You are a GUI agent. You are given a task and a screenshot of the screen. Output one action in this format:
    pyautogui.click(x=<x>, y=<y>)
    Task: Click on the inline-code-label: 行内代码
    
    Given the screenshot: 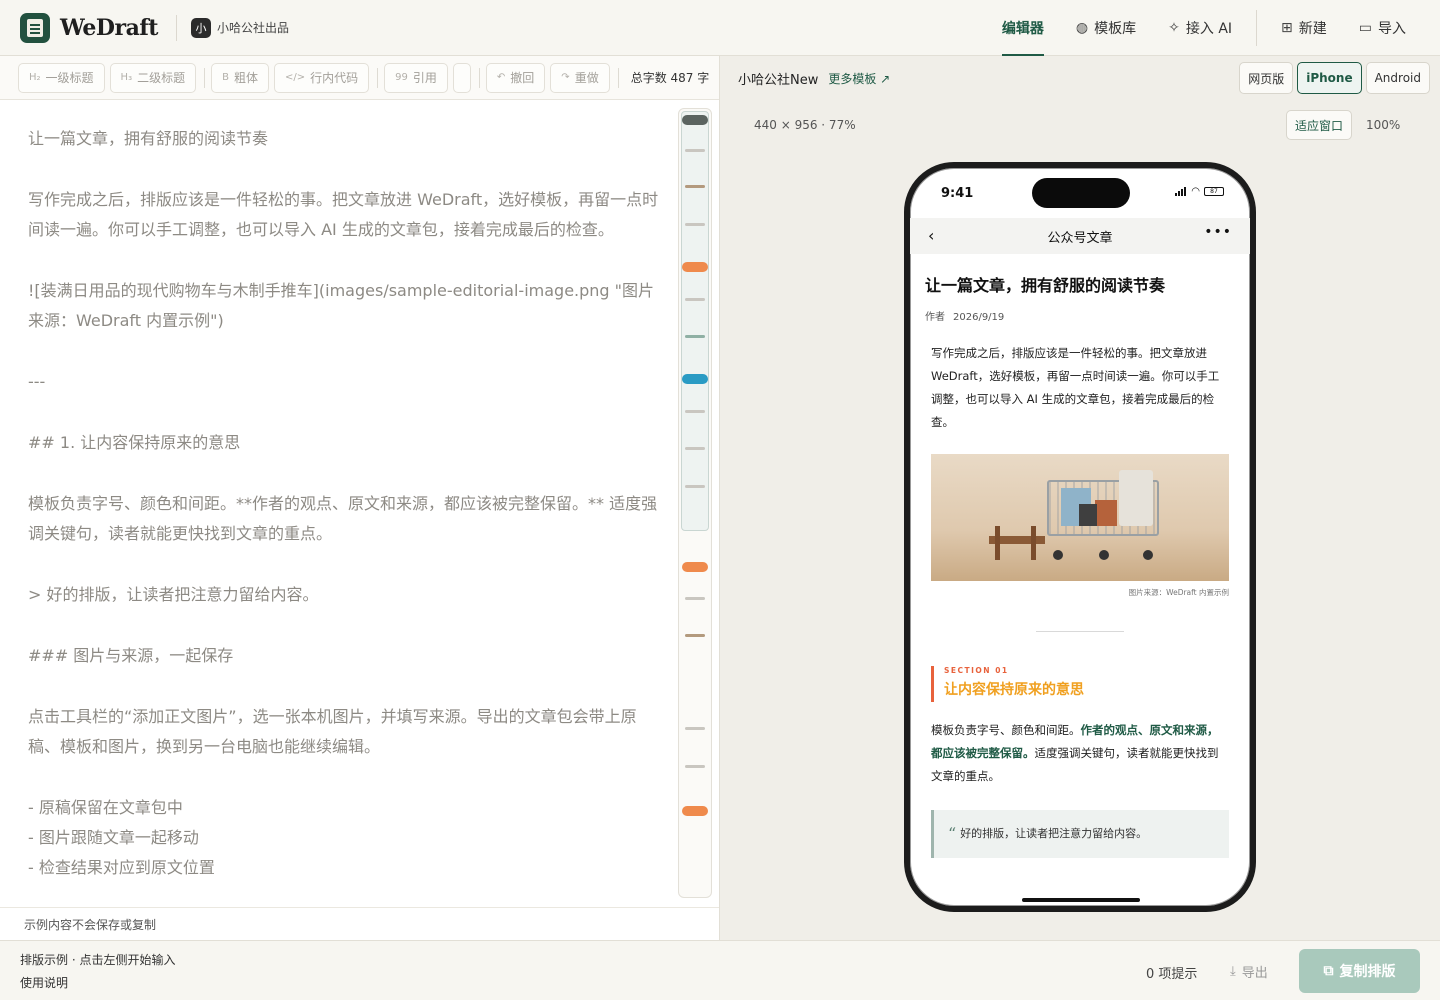 What is the action you would take?
    pyautogui.click(x=334, y=78)
    